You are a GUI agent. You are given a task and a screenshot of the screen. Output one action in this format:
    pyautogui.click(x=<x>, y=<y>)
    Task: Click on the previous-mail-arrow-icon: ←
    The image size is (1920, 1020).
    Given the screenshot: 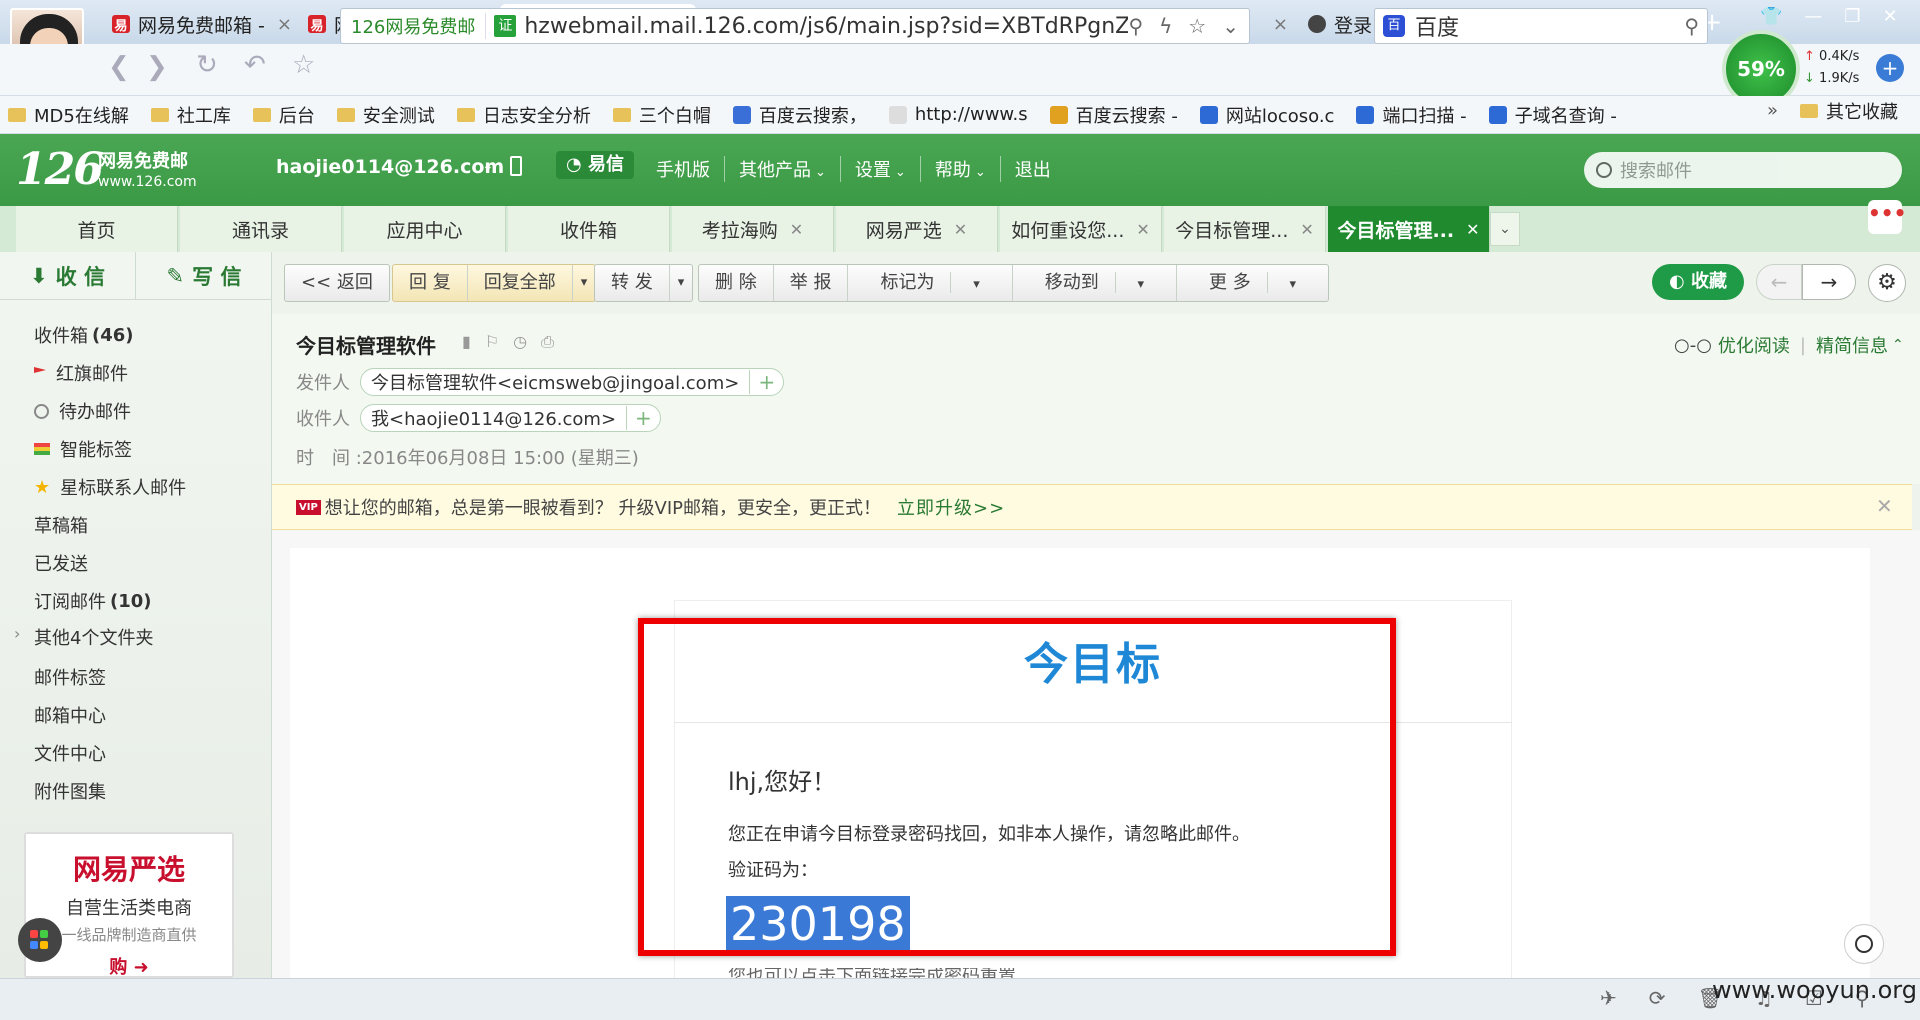 What is the action you would take?
    pyautogui.click(x=1779, y=282)
    